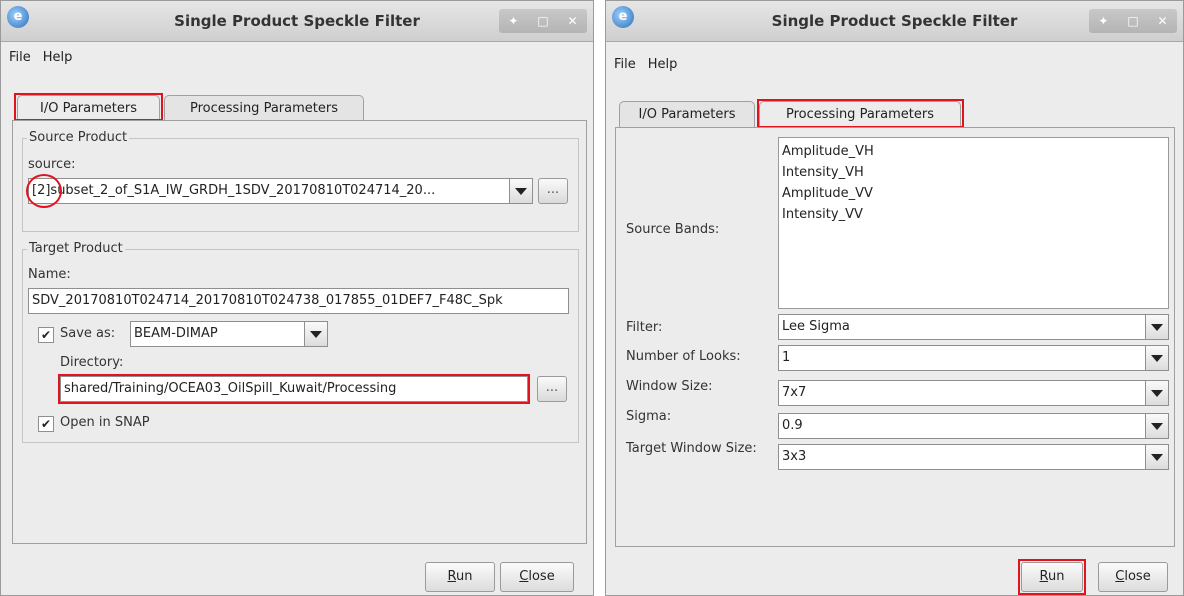 Image resolution: width=1184 pixels, height=596 pixels. Describe the element at coordinates (973, 393) in the screenshot. I see `window-size-select: 7x7` at that location.